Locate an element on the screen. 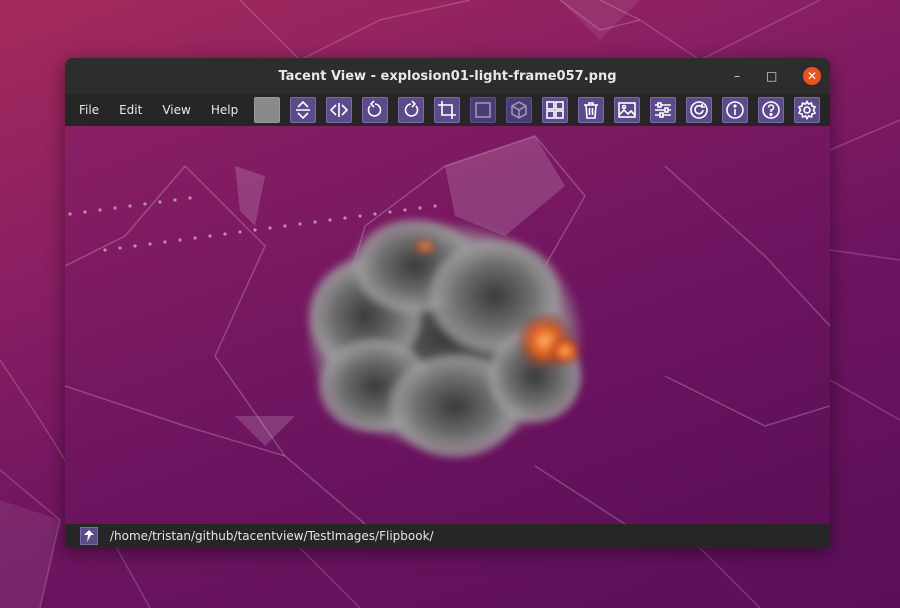 This screenshot has height=608, width=900. refresh-icon is located at coordinates (699, 110).